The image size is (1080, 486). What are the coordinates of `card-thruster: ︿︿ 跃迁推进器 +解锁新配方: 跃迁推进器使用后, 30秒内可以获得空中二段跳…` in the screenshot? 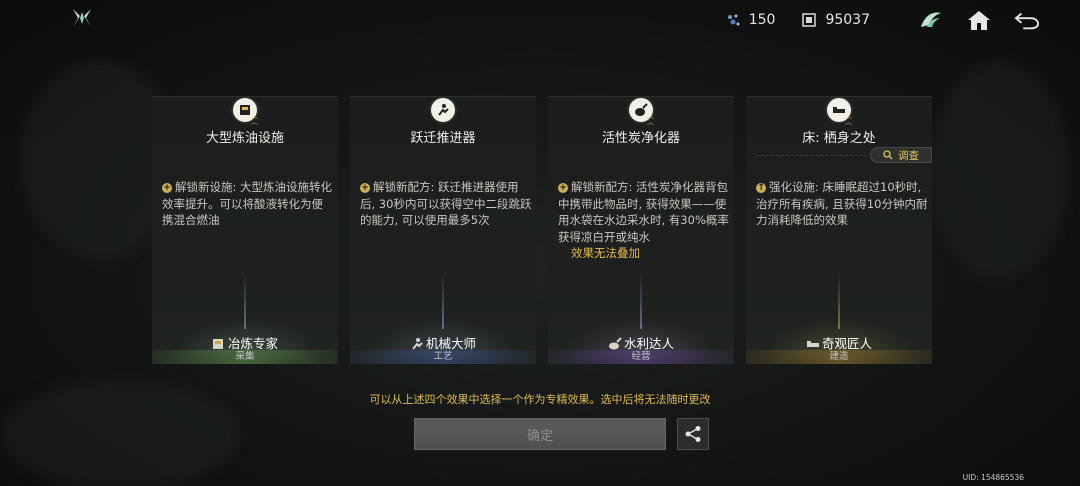 It's located at (443, 230).